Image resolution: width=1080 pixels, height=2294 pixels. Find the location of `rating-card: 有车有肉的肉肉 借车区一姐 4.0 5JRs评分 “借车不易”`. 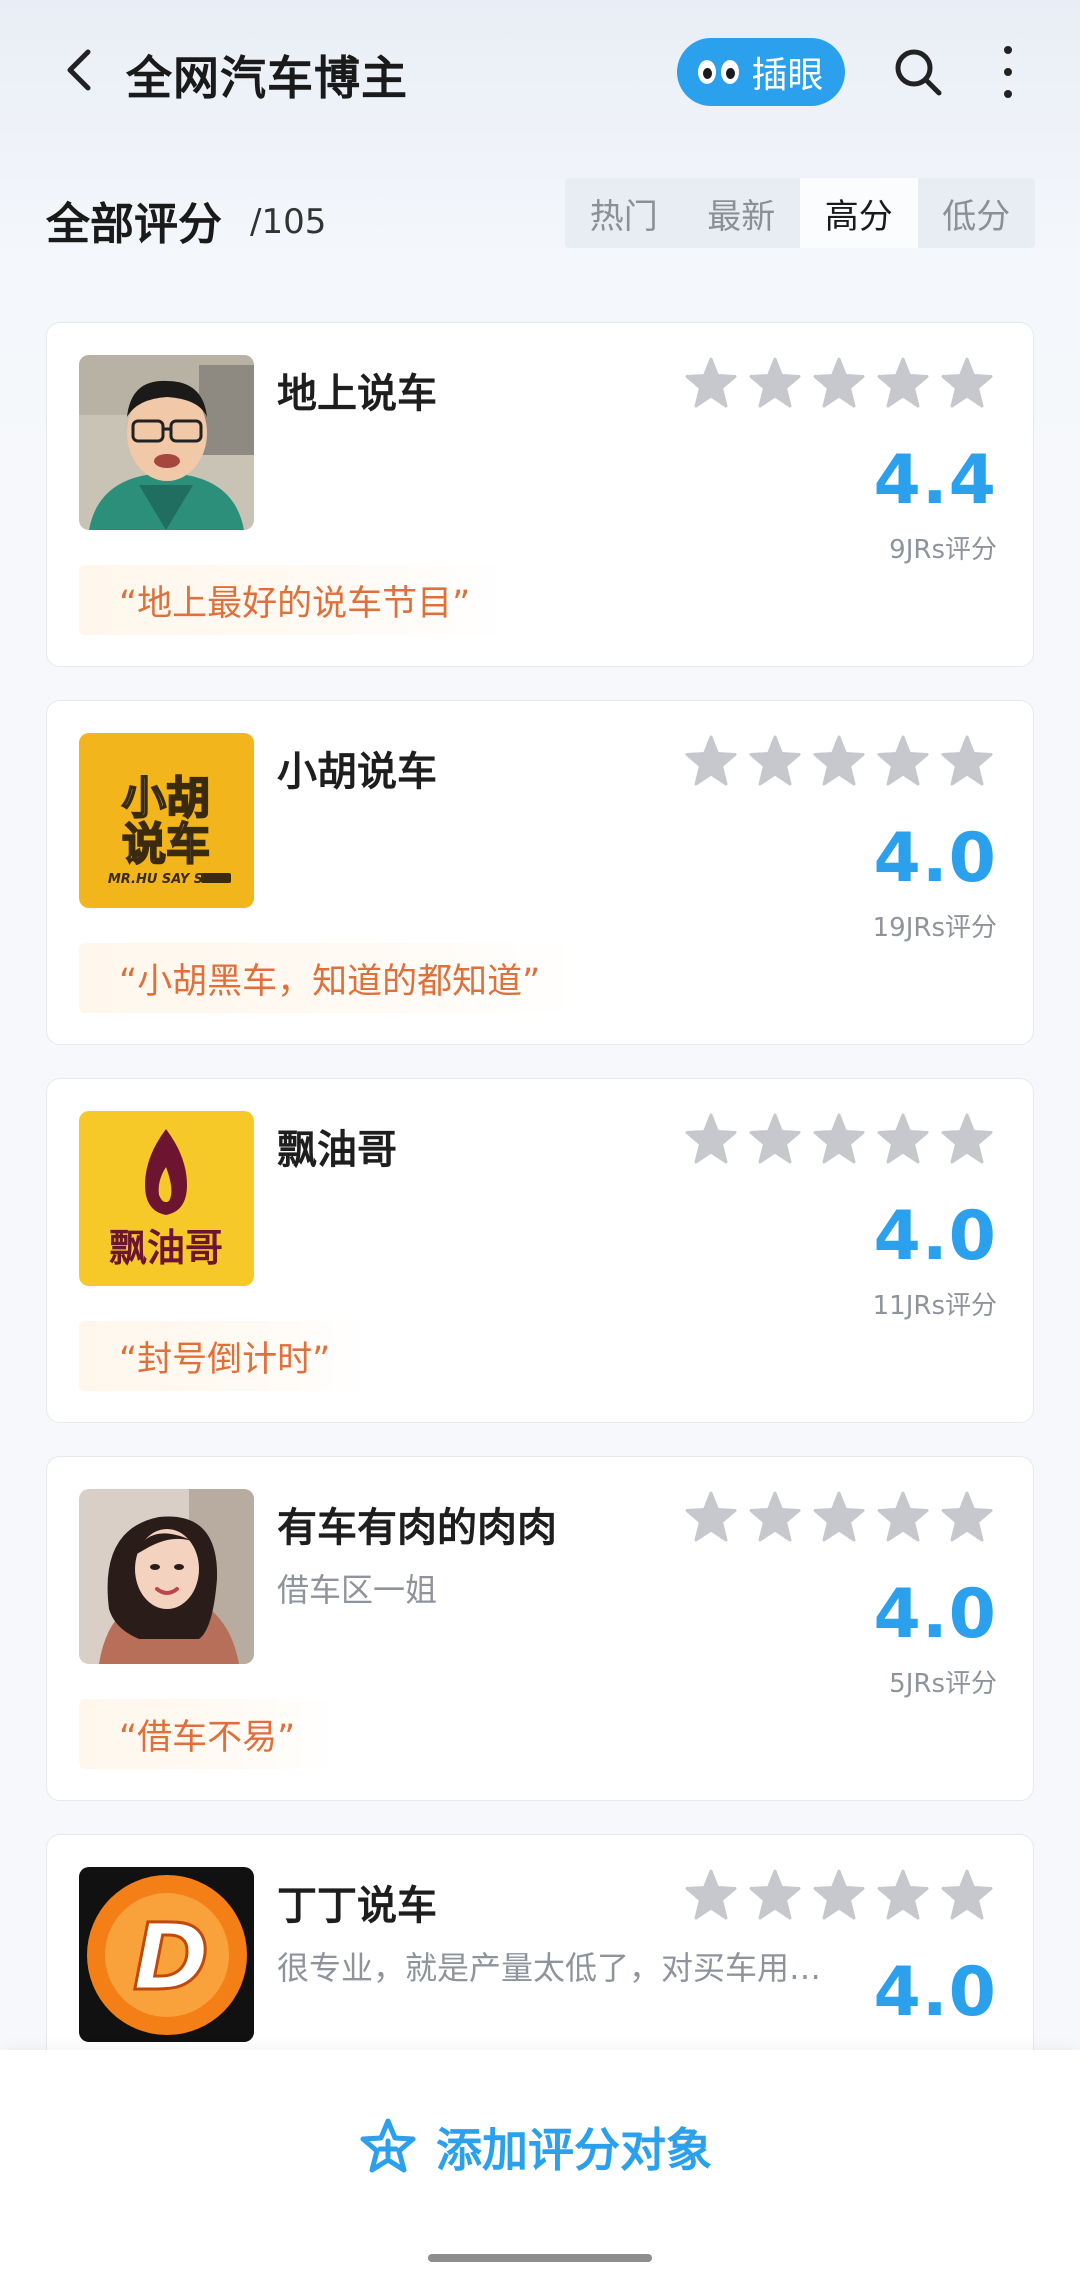

rating-card: 有车有肉的肉肉 借车区一姐 4.0 5JRs评分 “借车不易” is located at coordinates (540, 1628).